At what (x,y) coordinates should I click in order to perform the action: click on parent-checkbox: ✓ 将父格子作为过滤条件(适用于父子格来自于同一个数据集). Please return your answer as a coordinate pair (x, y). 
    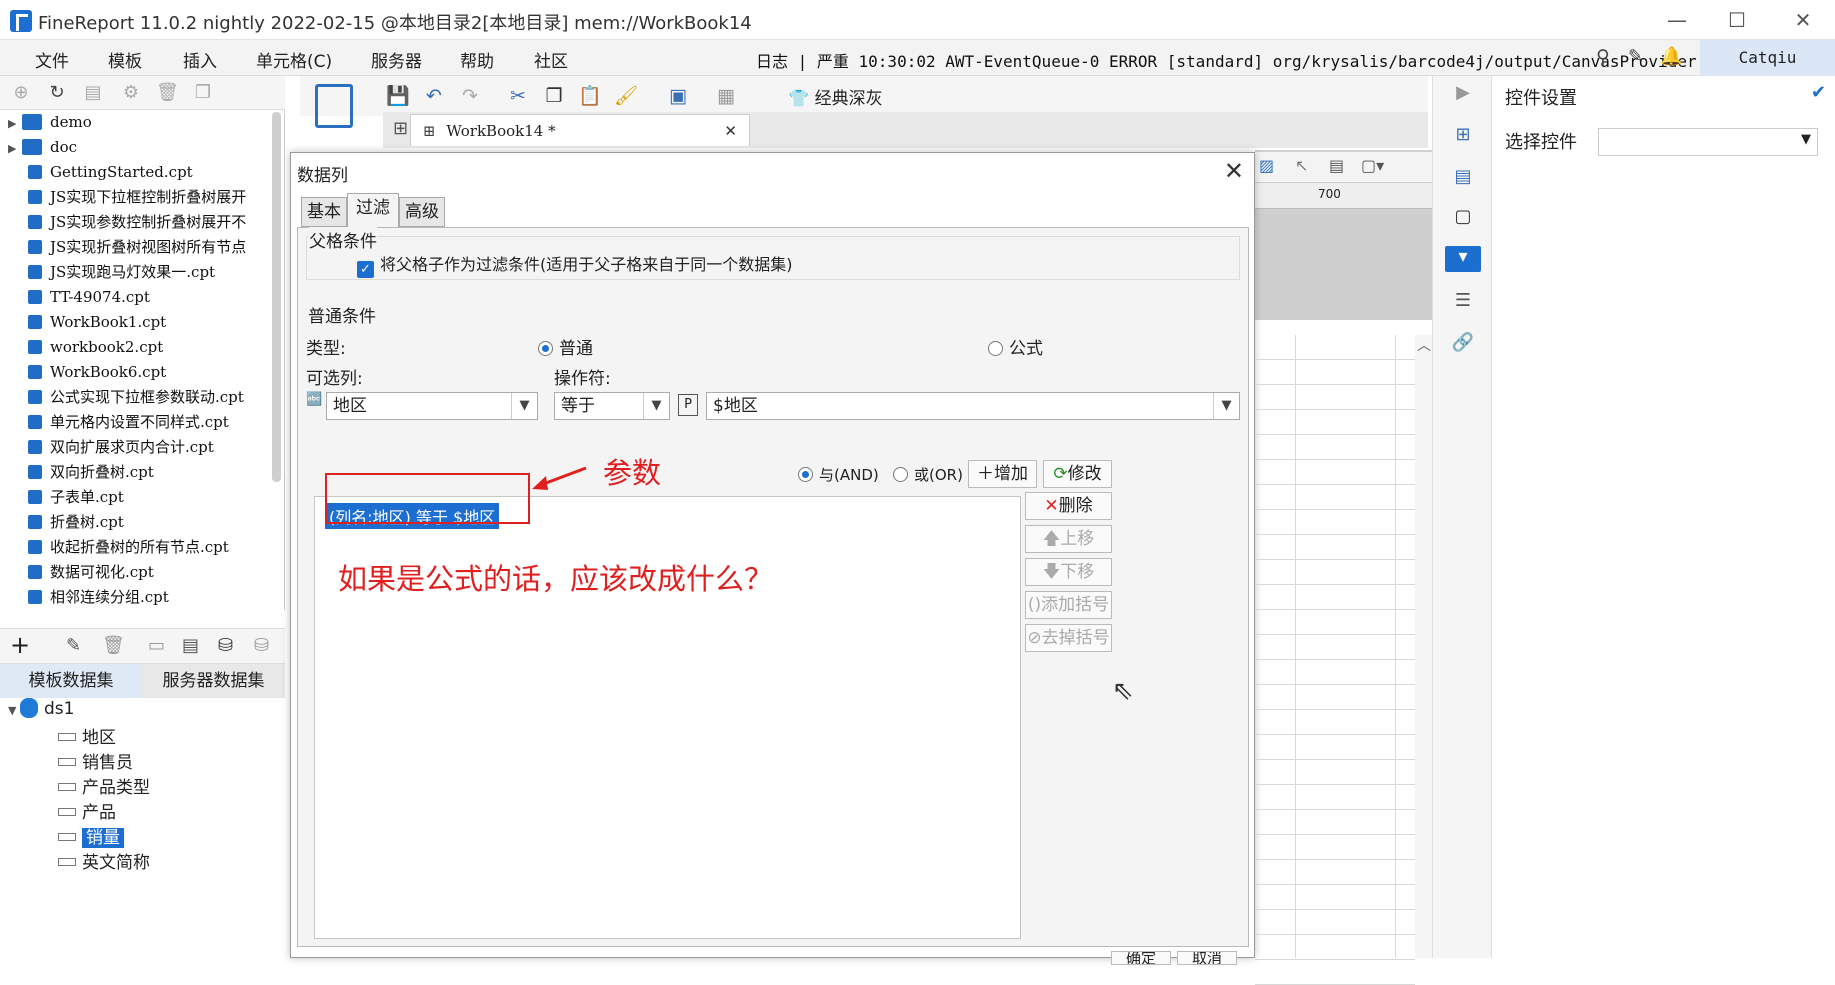
    Looking at the image, I should click on (575, 264).